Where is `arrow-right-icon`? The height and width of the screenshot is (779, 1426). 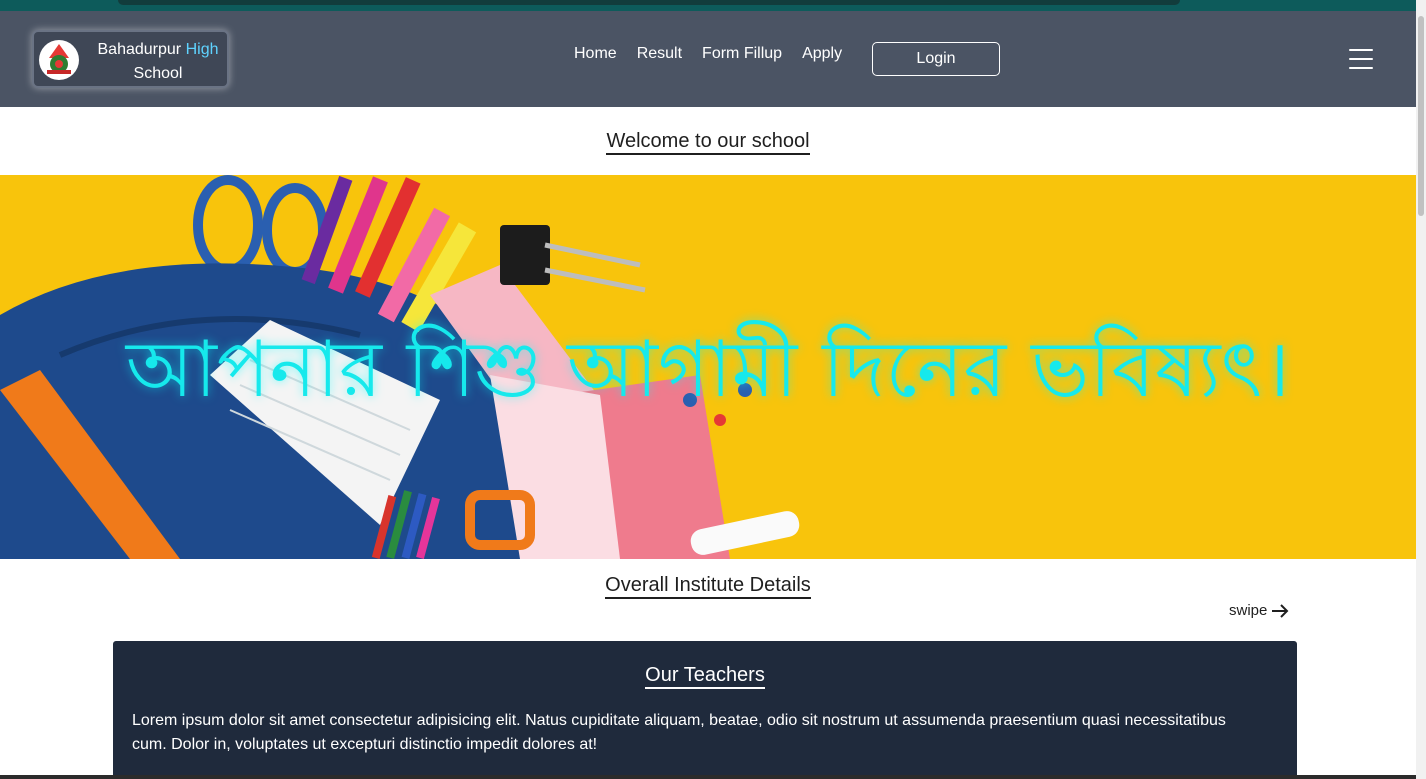 arrow-right-icon is located at coordinates (1280, 610).